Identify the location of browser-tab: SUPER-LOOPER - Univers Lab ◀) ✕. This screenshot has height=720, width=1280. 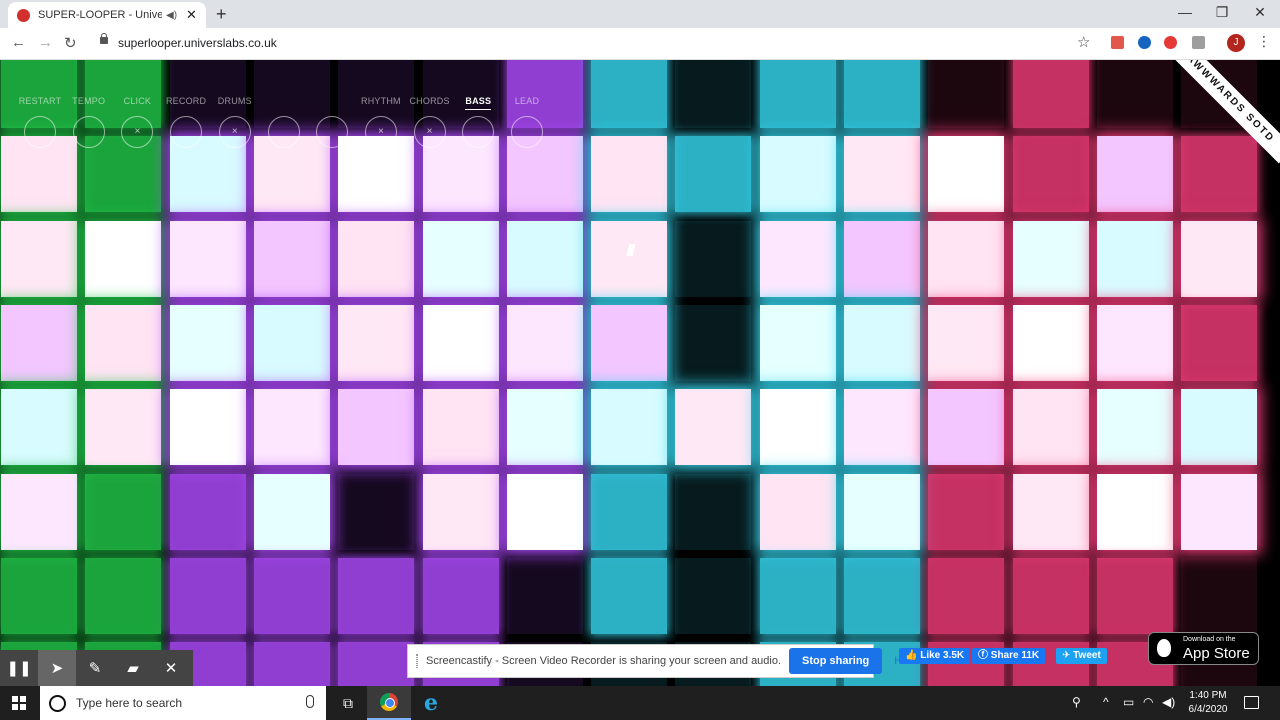
(107, 15).